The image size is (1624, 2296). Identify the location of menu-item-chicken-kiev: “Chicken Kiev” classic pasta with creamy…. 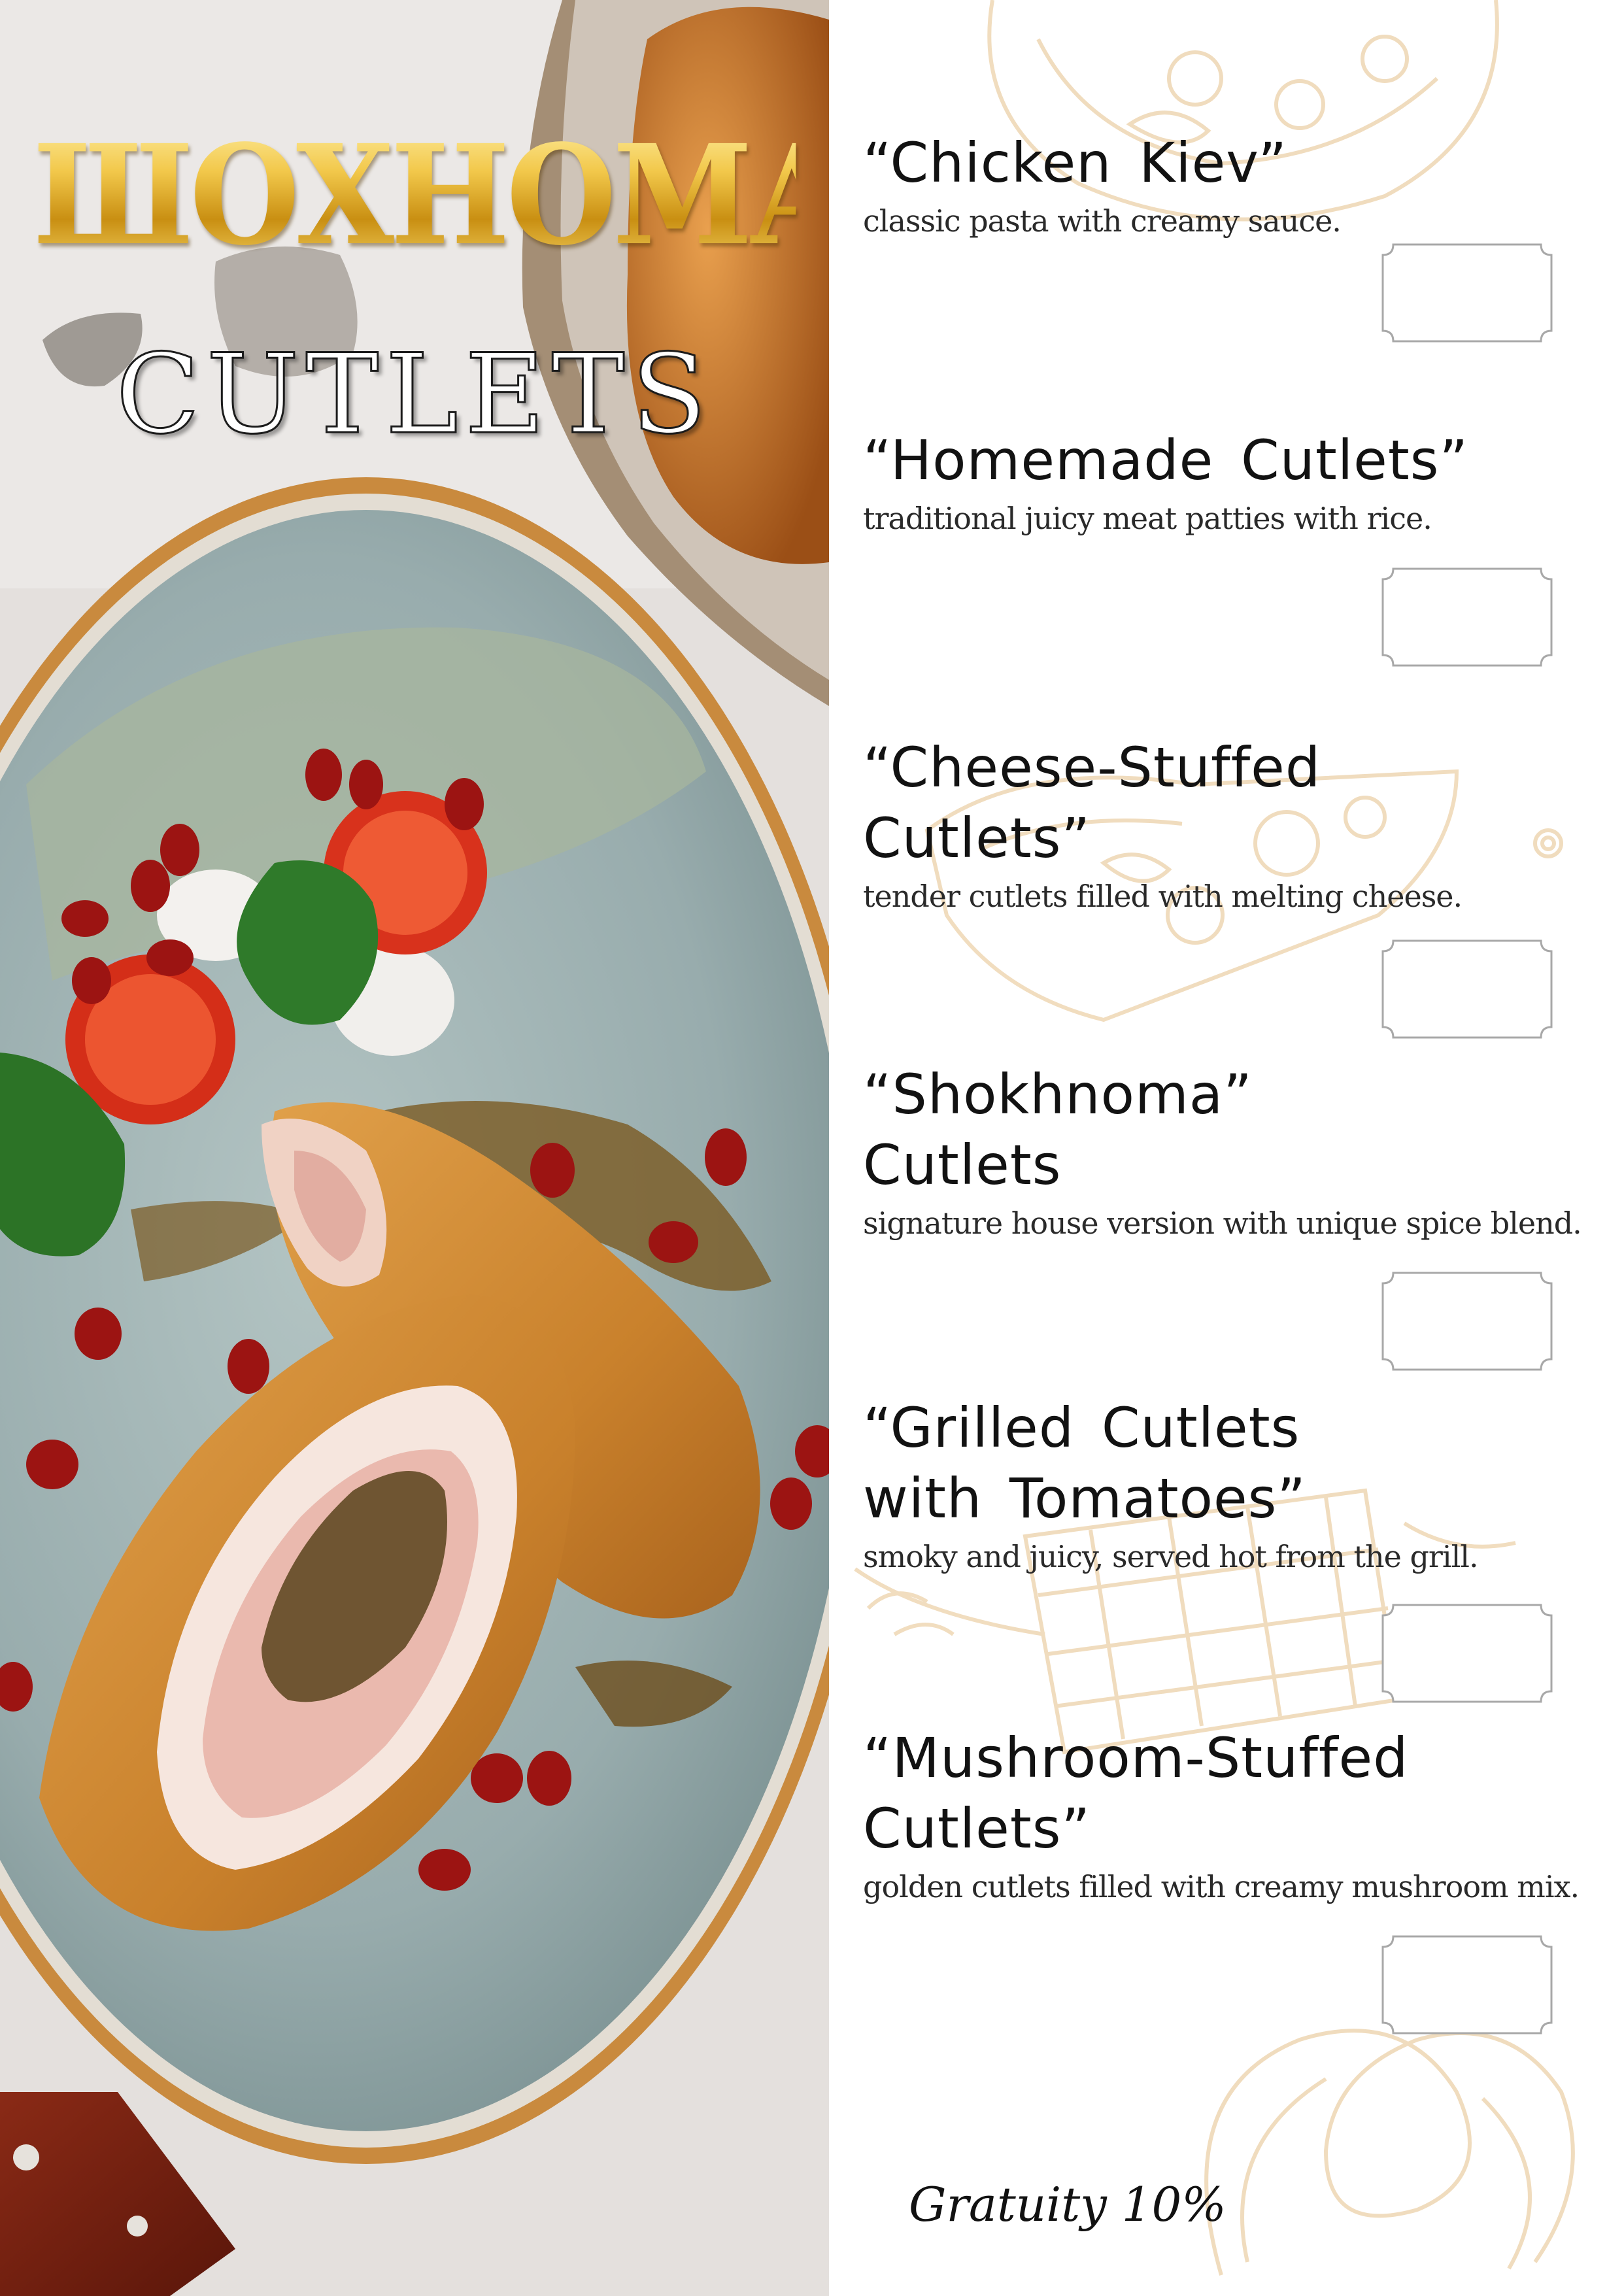
(1239, 183).